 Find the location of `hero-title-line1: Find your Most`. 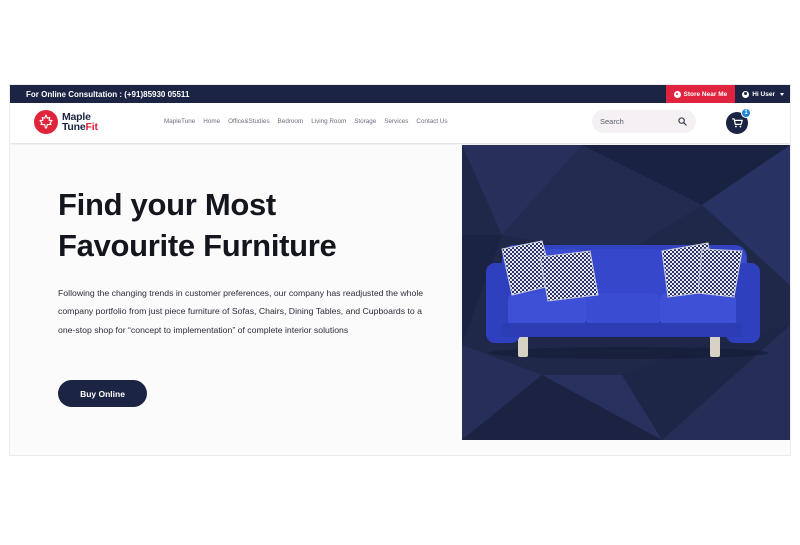

hero-title-line1: Find your Most is located at coordinates (167, 204).